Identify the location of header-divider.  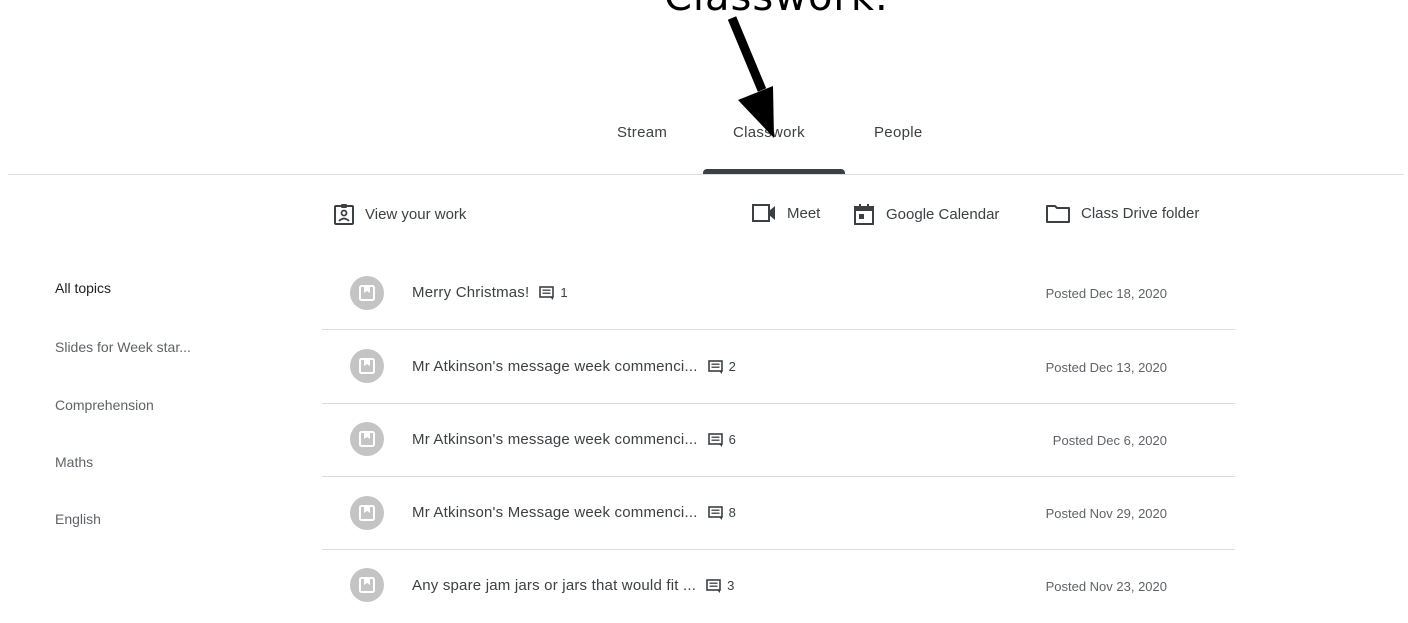
(706, 174).